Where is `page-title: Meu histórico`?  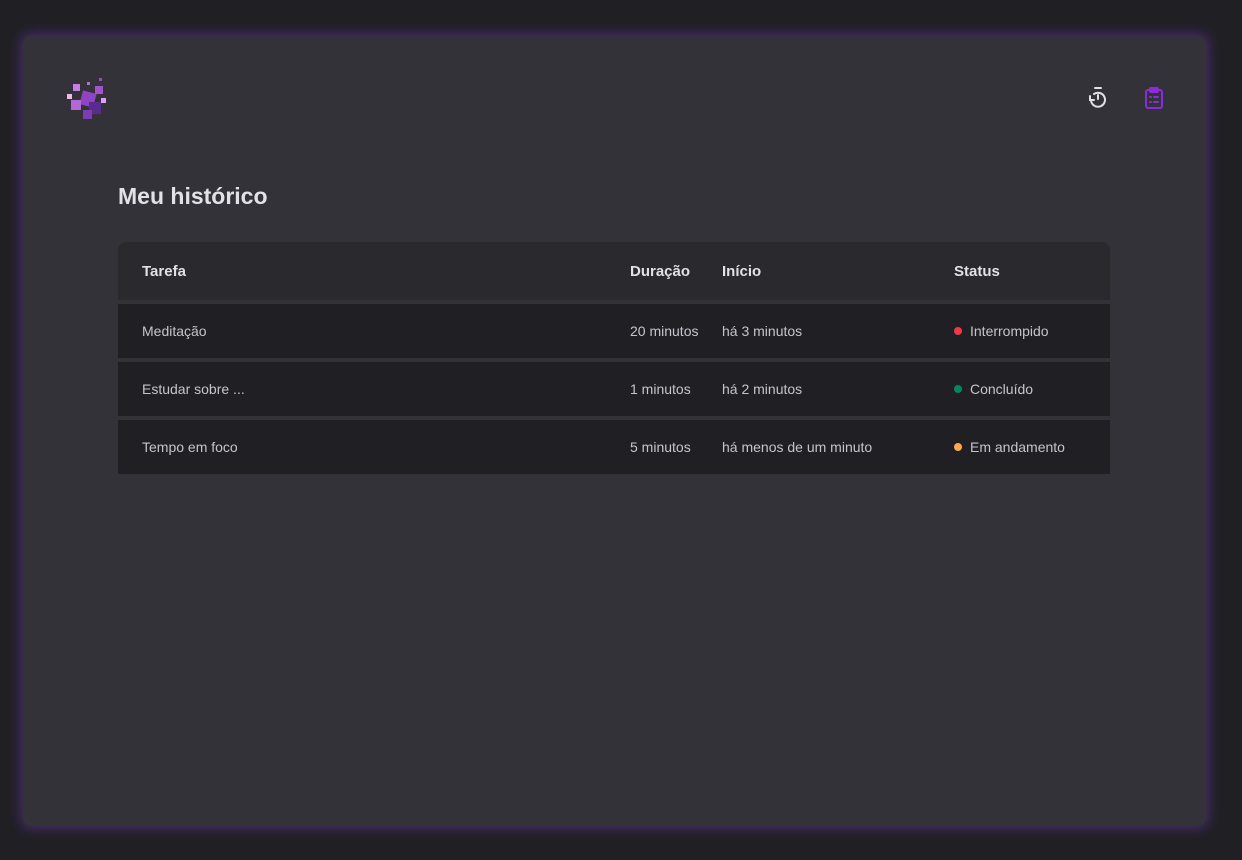
page-title: Meu histórico is located at coordinates (193, 196).